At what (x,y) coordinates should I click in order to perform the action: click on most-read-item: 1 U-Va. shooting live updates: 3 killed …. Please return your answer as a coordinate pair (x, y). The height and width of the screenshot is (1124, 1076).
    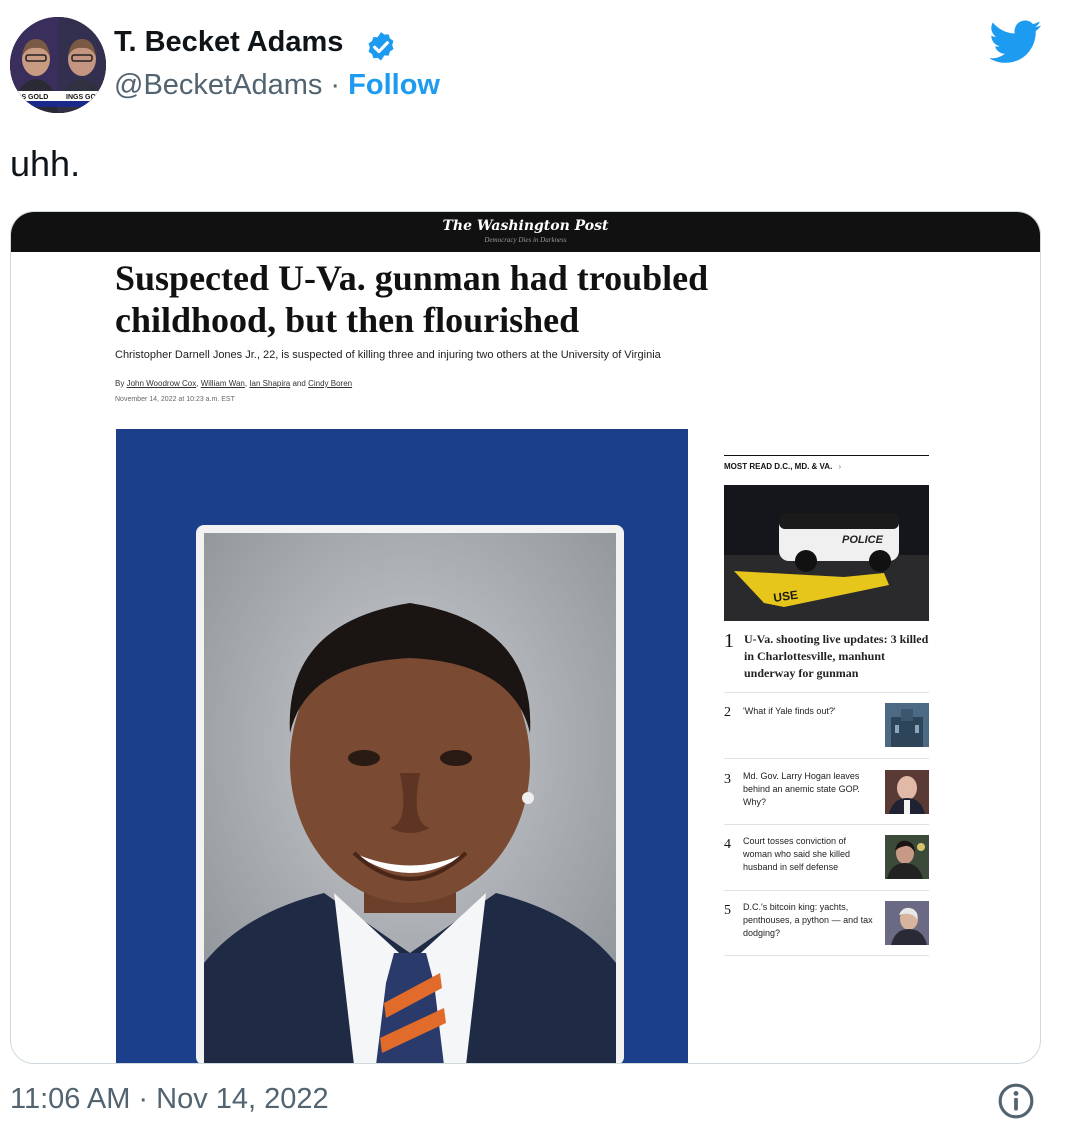
    Looking at the image, I should click on (826, 656).